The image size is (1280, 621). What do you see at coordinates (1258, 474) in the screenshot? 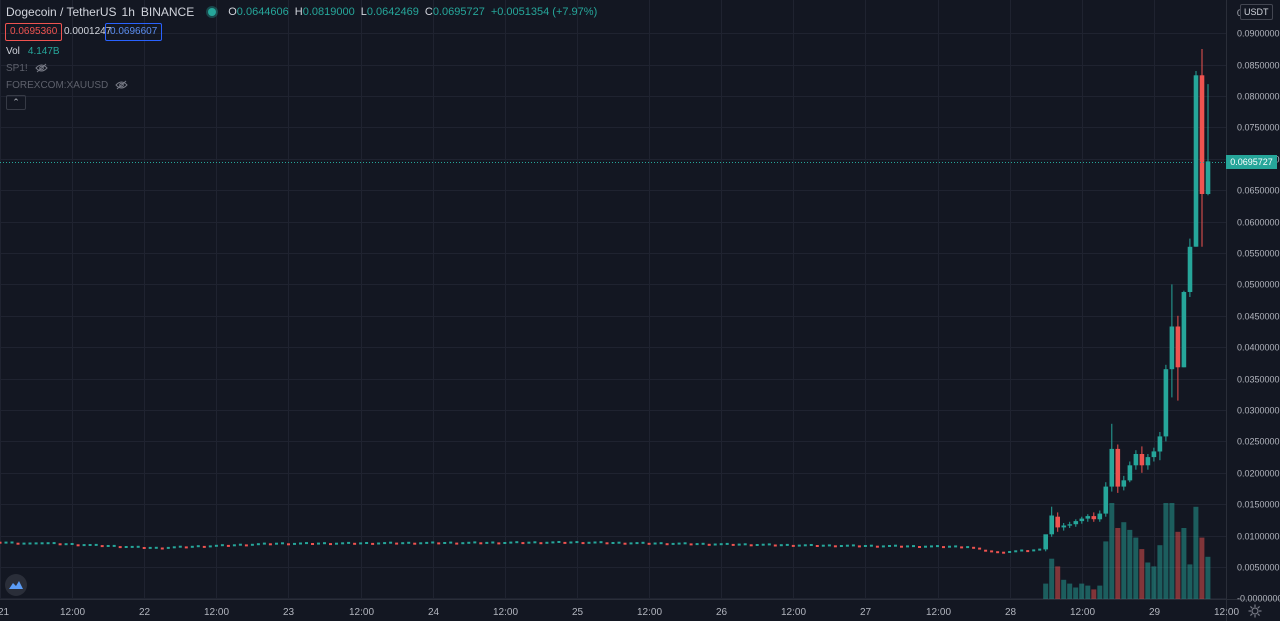
I see `price-tick-label: 0.0200000` at bounding box center [1258, 474].